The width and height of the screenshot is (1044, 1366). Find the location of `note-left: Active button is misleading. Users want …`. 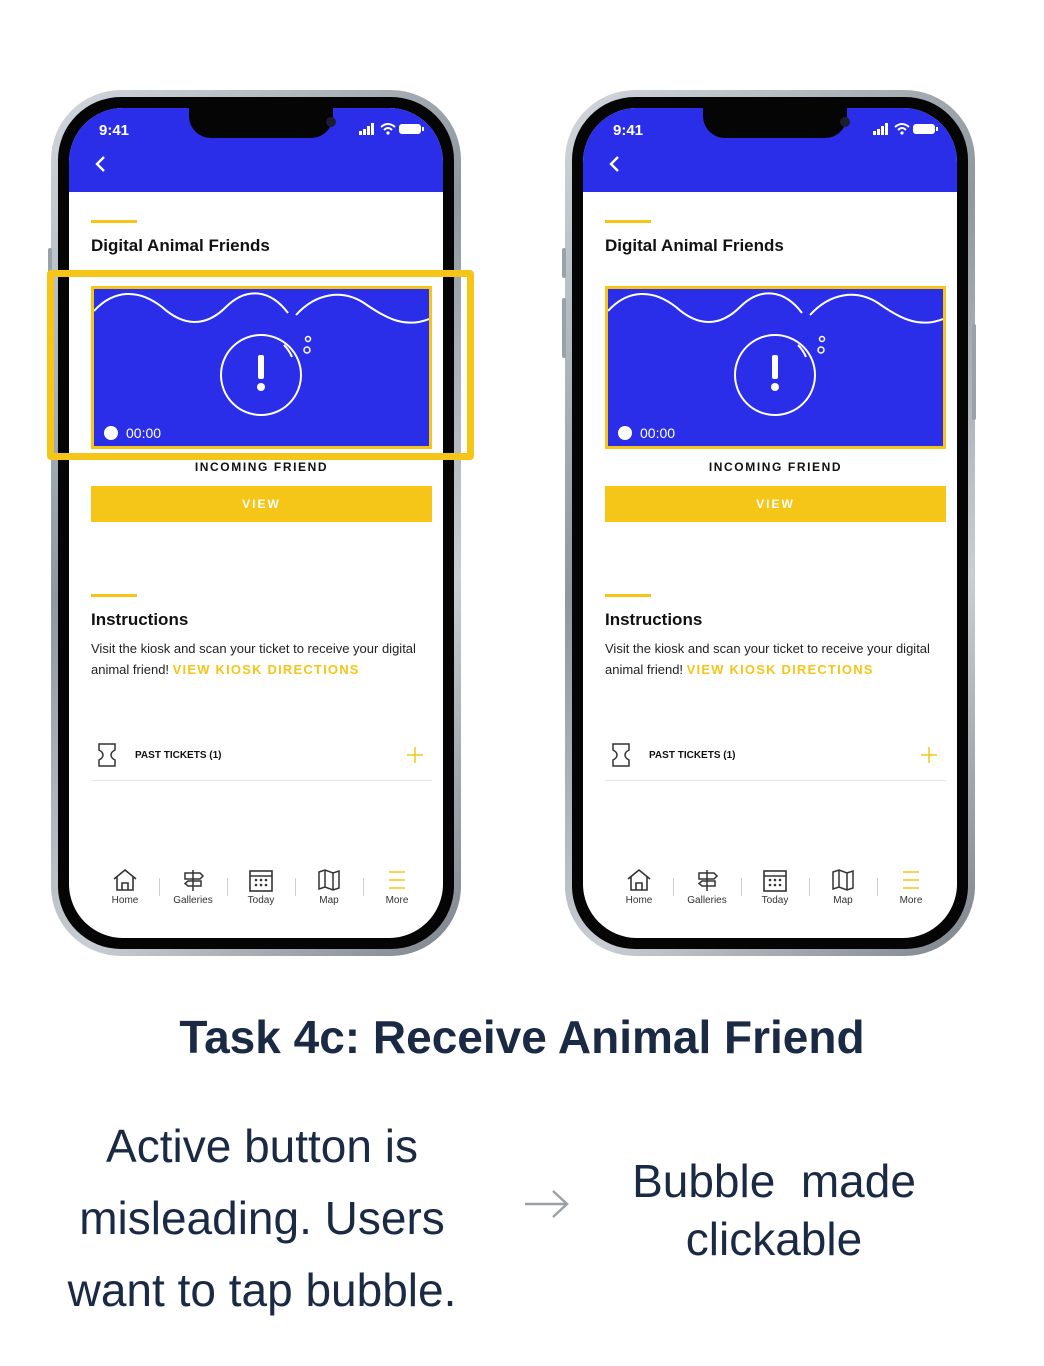

note-left: Active button is misleading. Users want … is located at coordinates (262, 1218).